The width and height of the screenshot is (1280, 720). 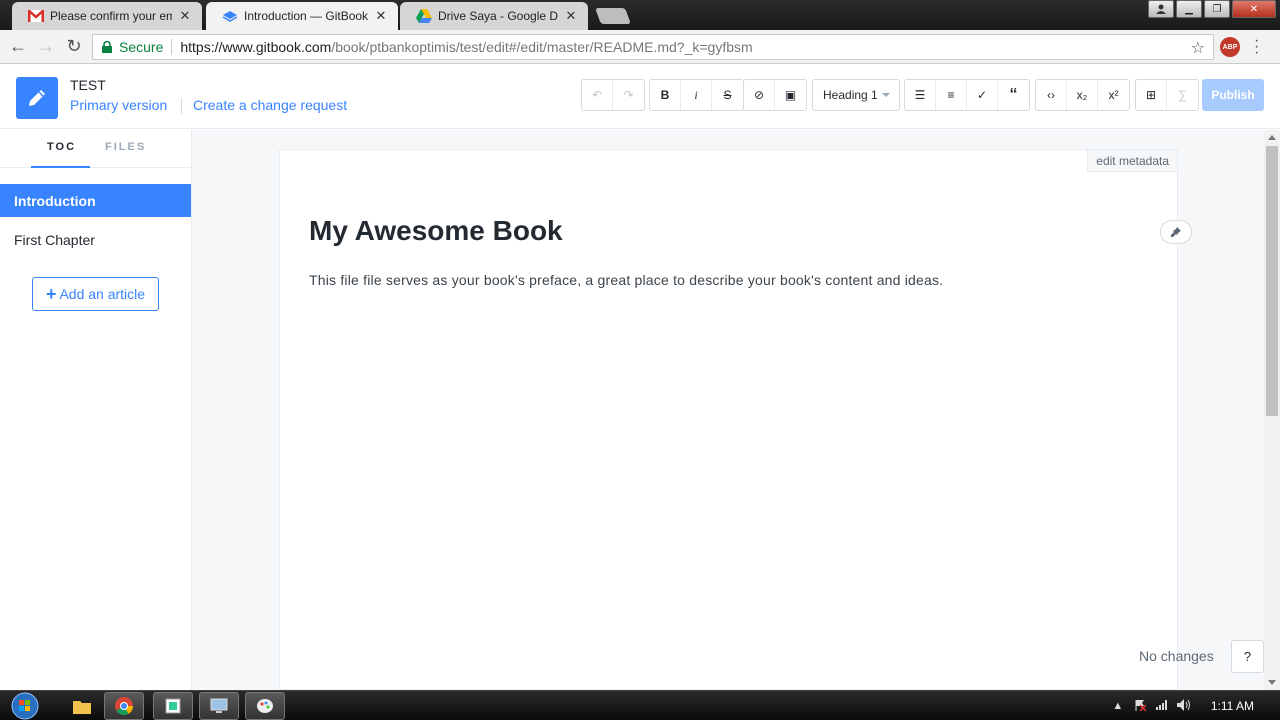 What do you see at coordinates (46, 47) in the screenshot?
I see `forward-icon: →` at bounding box center [46, 47].